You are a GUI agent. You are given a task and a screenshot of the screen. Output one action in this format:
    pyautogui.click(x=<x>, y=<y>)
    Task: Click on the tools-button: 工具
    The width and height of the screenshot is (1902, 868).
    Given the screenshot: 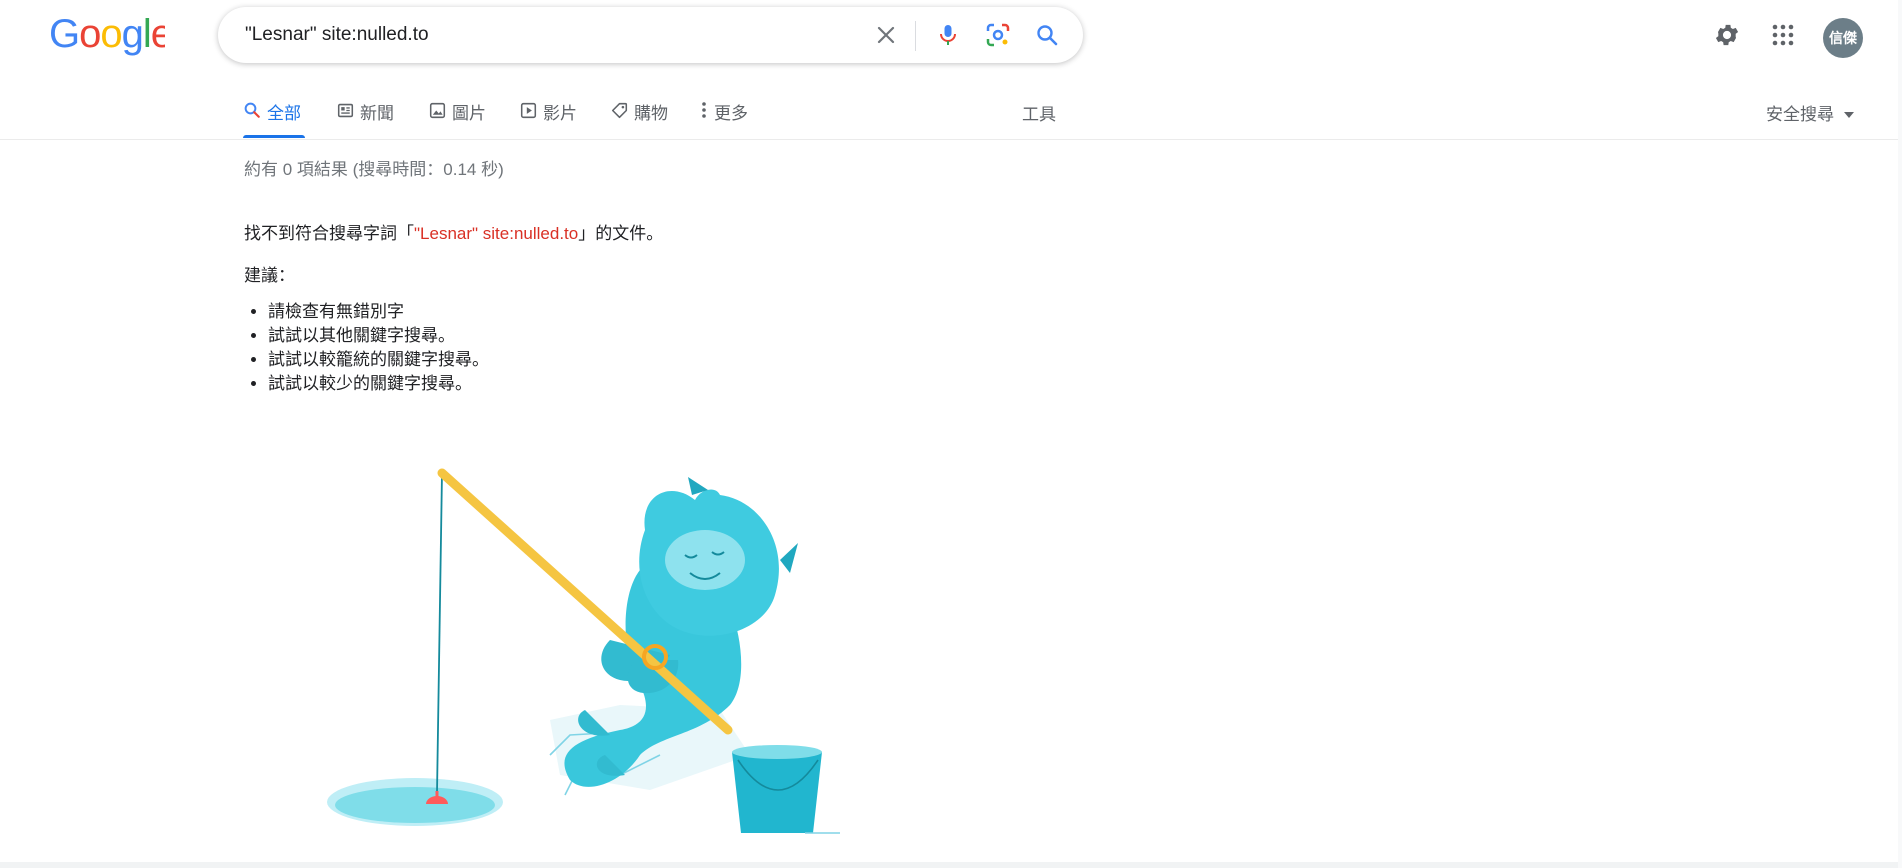 What is the action you would take?
    pyautogui.click(x=1039, y=112)
    